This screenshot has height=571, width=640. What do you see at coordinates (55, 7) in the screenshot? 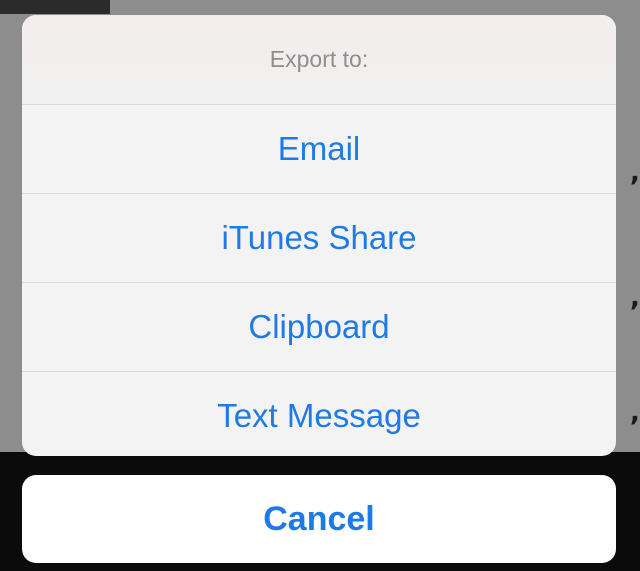
I see `background-app-fragment` at bounding box center [55, 7].